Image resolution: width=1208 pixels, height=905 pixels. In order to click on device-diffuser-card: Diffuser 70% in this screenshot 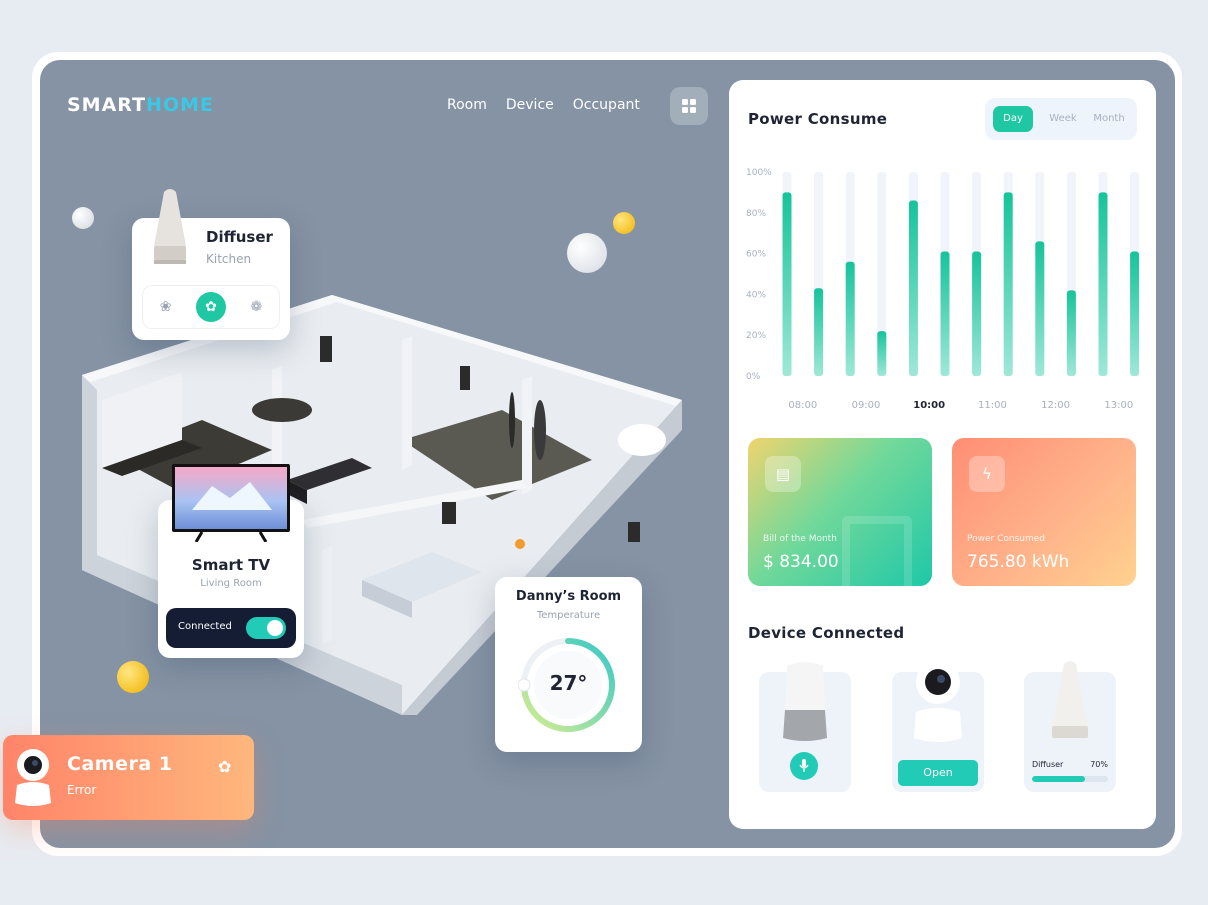, I will do `click(1070, 726)`.